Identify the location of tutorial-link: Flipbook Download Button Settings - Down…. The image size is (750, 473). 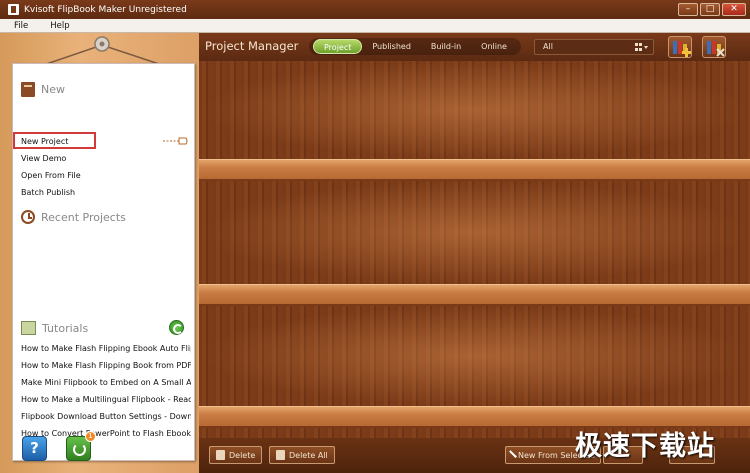
(106, 416).